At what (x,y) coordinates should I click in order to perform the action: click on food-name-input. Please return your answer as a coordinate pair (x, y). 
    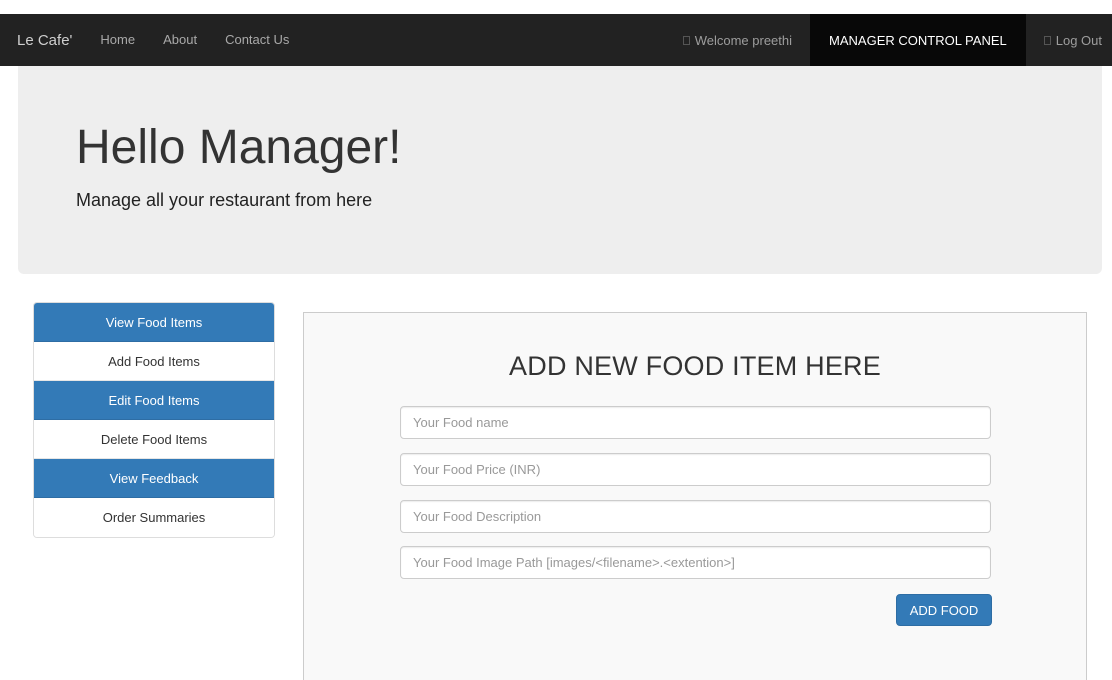
    Looking at the image, I should click on (695, 422).